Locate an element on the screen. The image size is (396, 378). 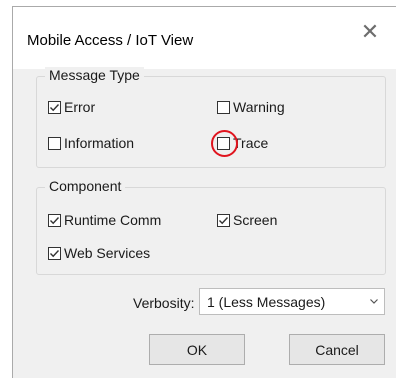
verbosity-label: Verbosity: is located at coordinates (164, 303).